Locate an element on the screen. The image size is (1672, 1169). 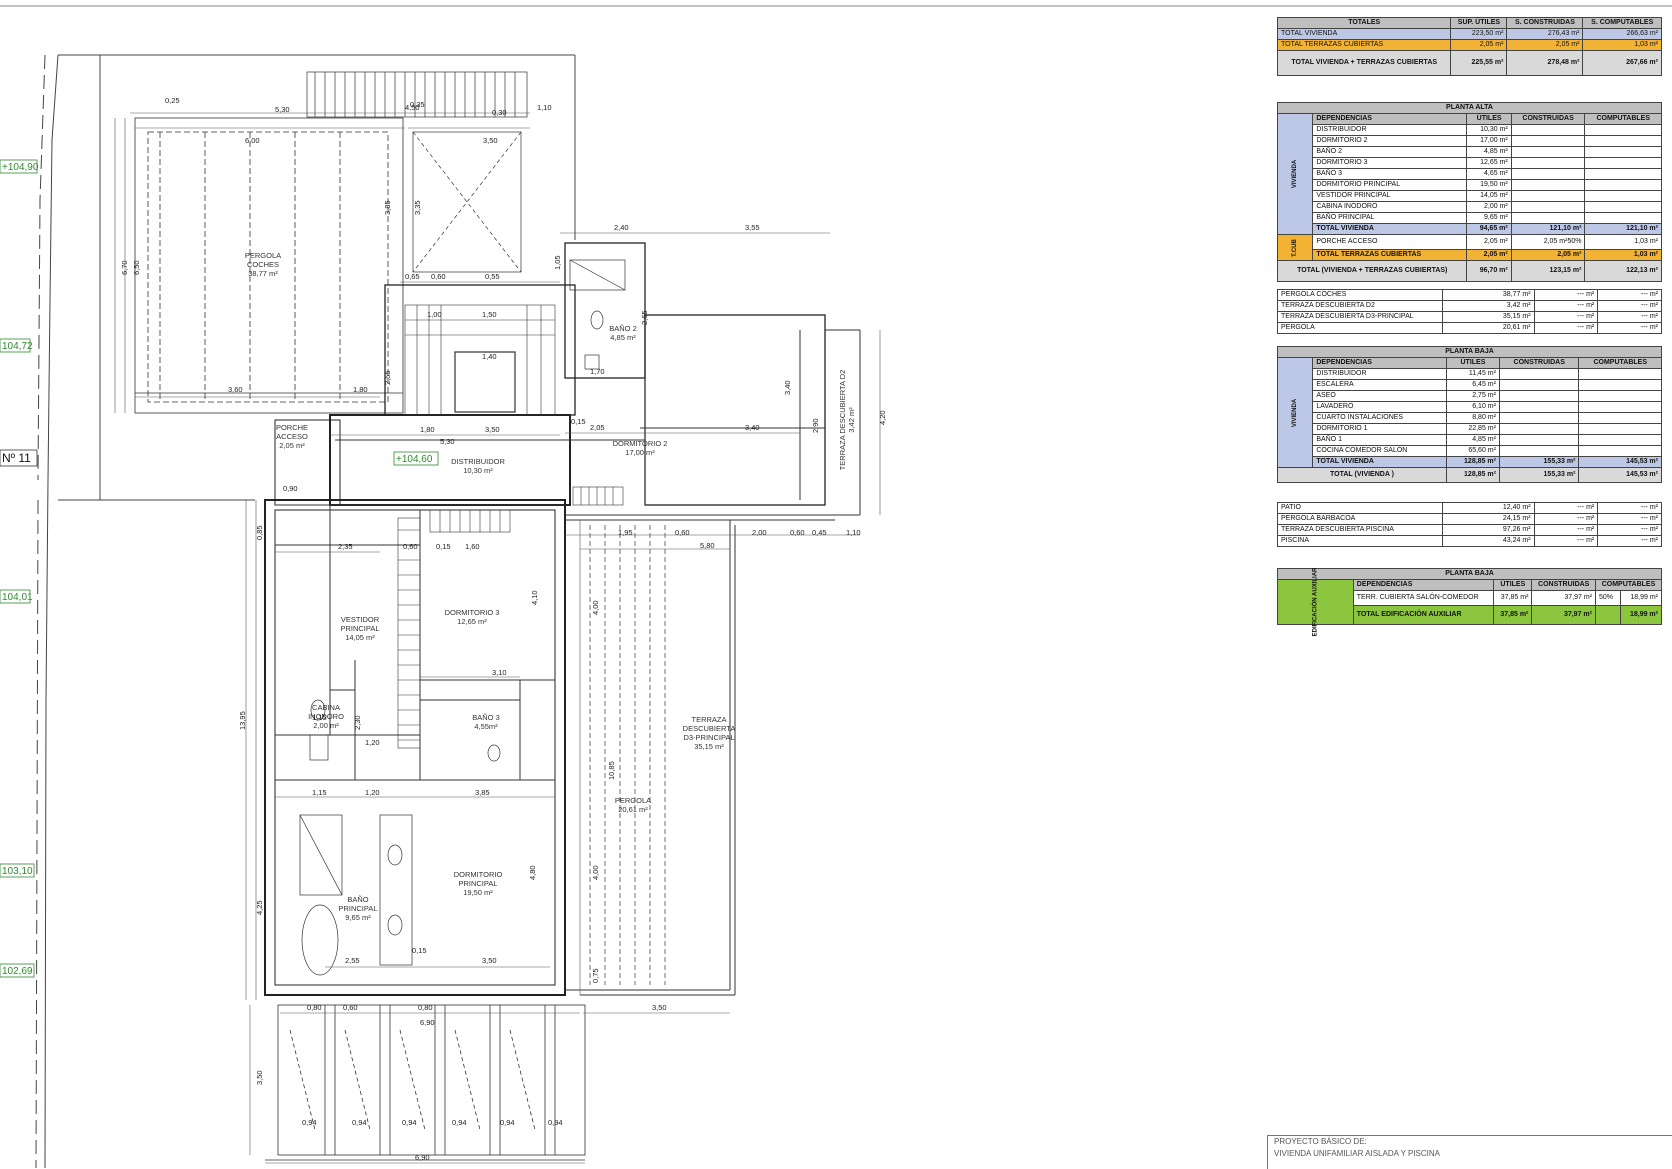
row-label: TERRAZA DESCUBIERTA PISCINA is located at coordinates (1360, 530).